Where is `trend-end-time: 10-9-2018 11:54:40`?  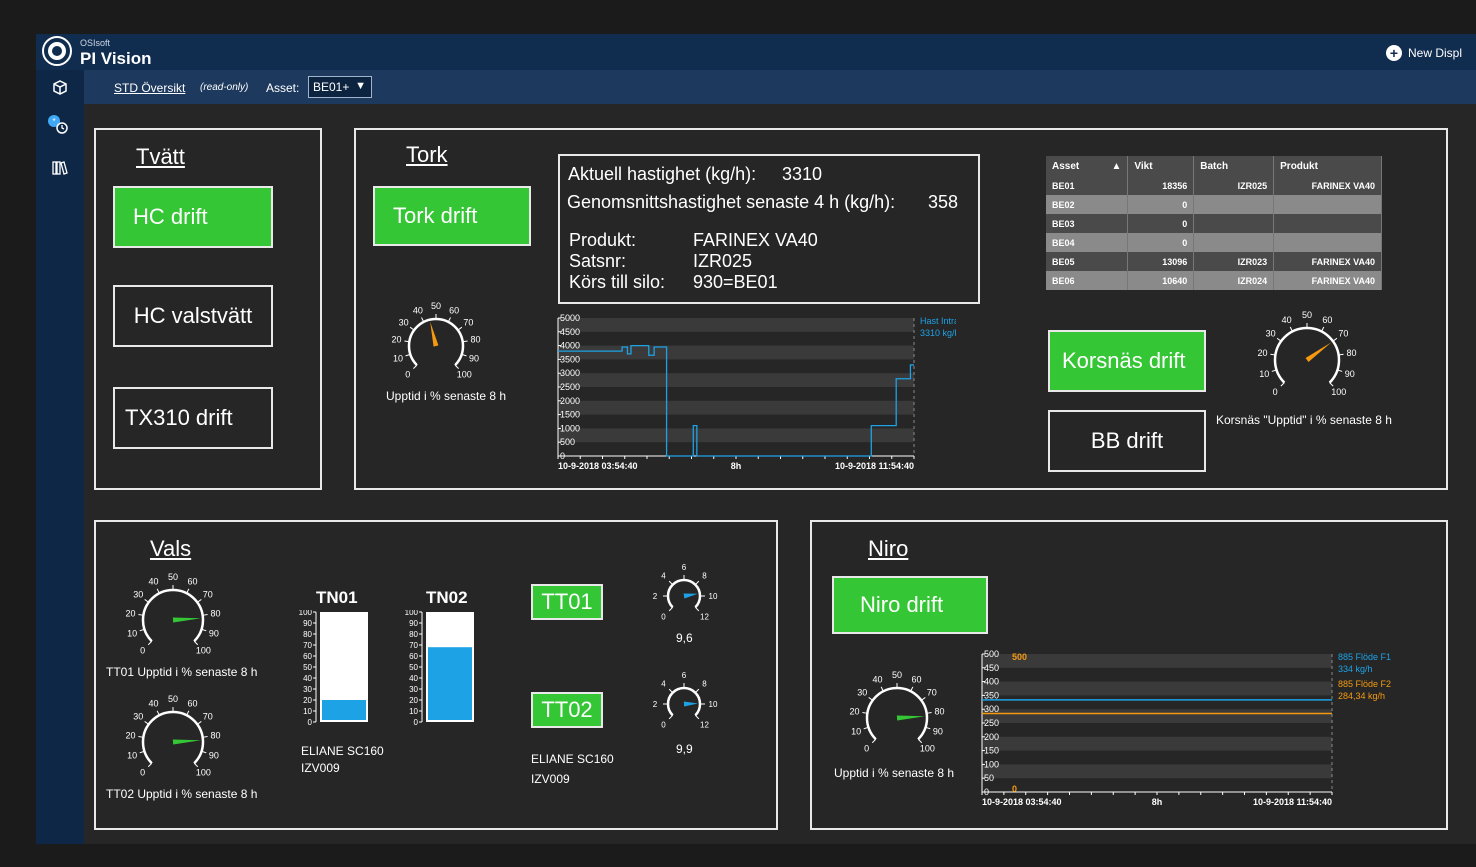 trend-end-time: 10-9-2018 11:54:40 is located at coordinates (1292, 802).